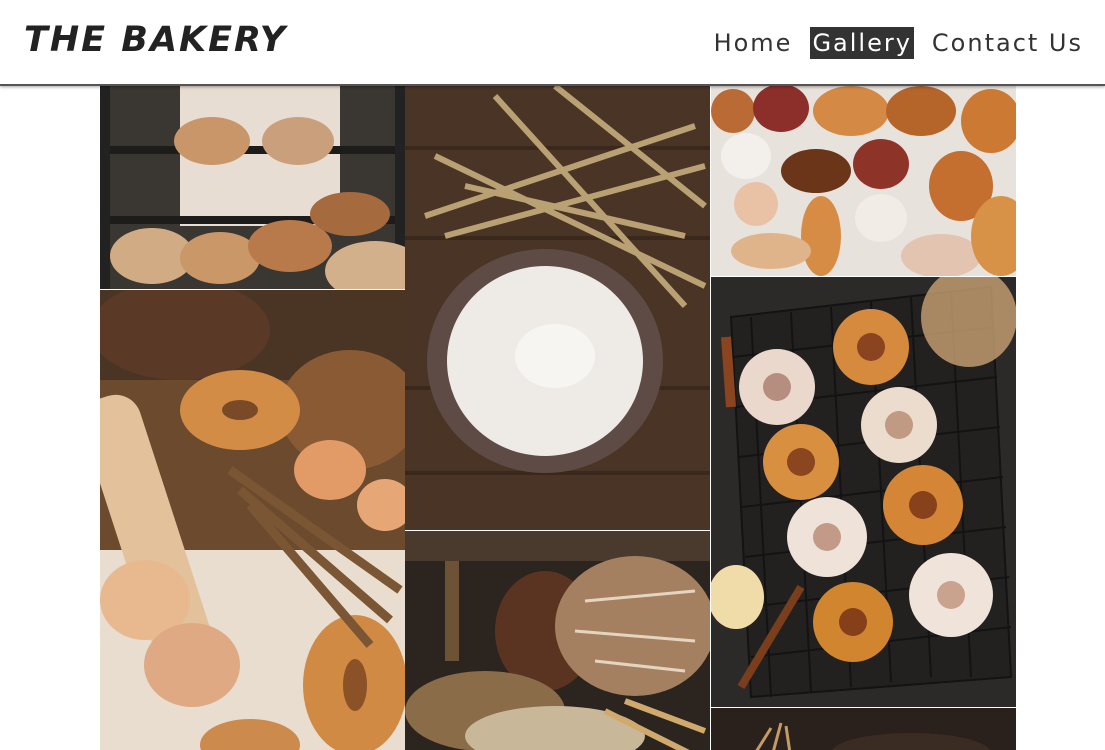 This screenshot has width=1105, height=750. Describe the element at coordinates (753, 43) in the screenshot. I see `nav-home: Home` at that location.